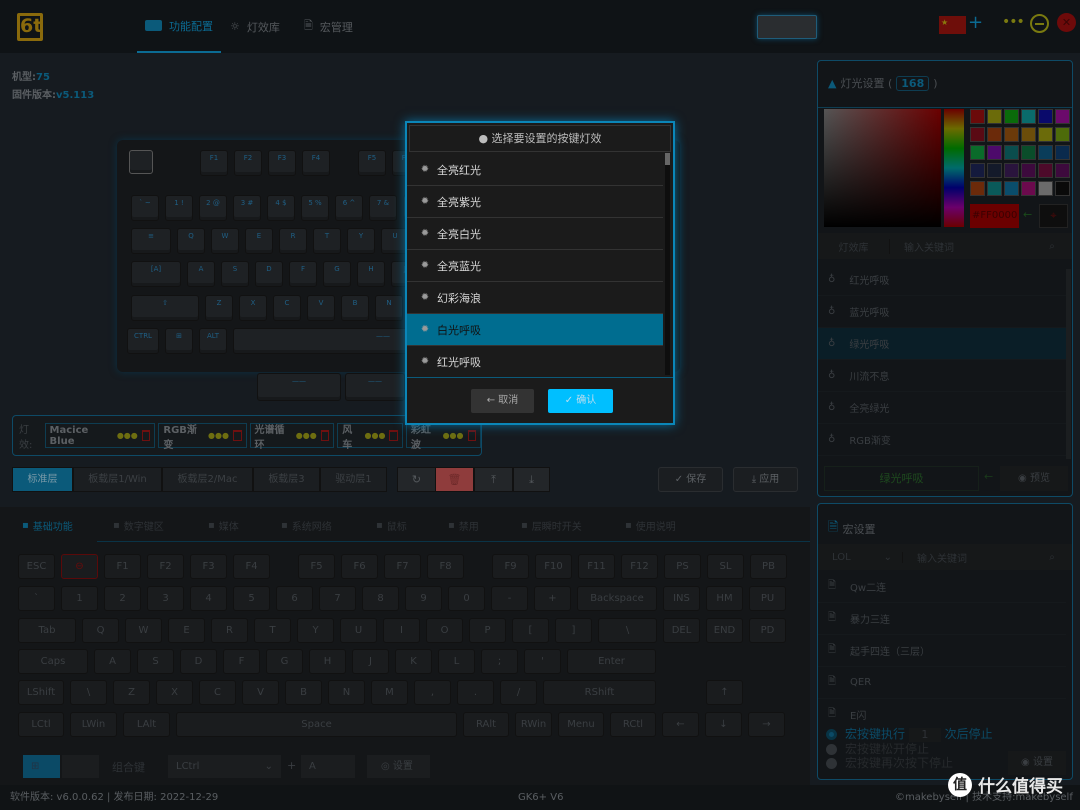 The image size is (1080, 810). What do you see at coordinates (358, 630) in the screenshot?
I see `key-button: U` at bounding box center [358, 630].